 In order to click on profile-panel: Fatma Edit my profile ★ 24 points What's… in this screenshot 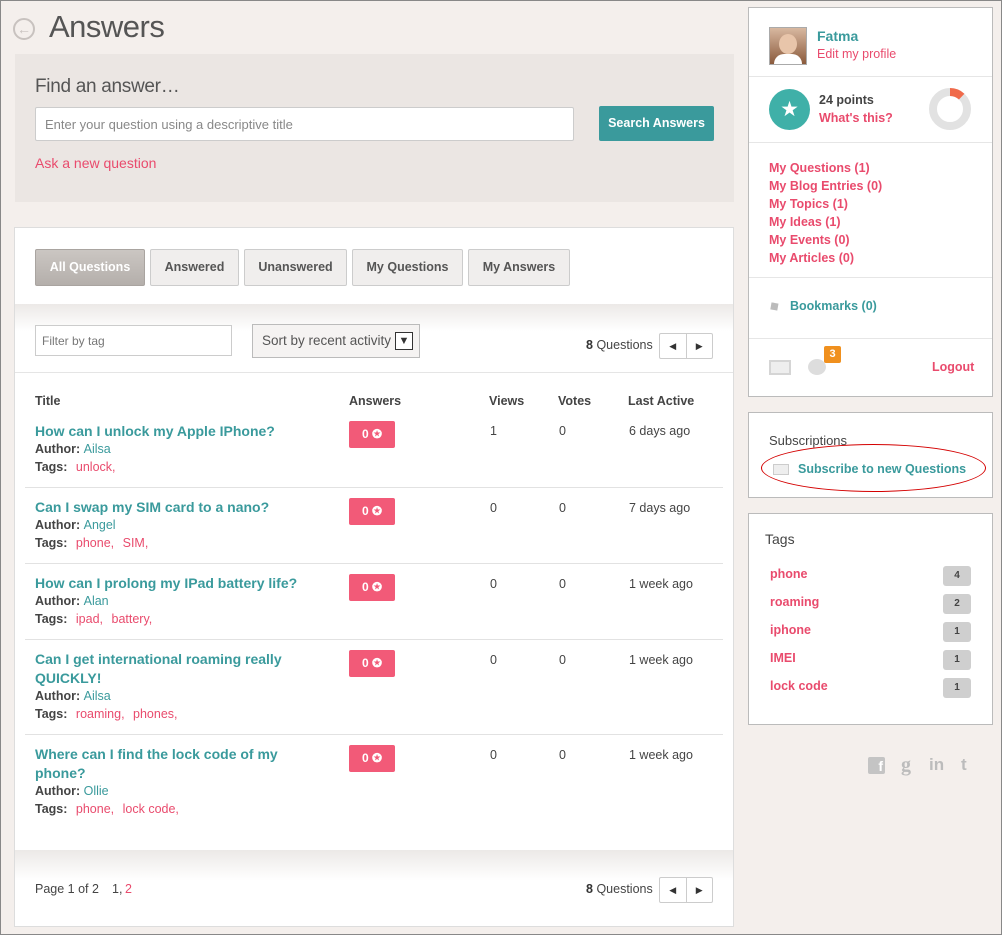, I will do `click(870, 202)`.